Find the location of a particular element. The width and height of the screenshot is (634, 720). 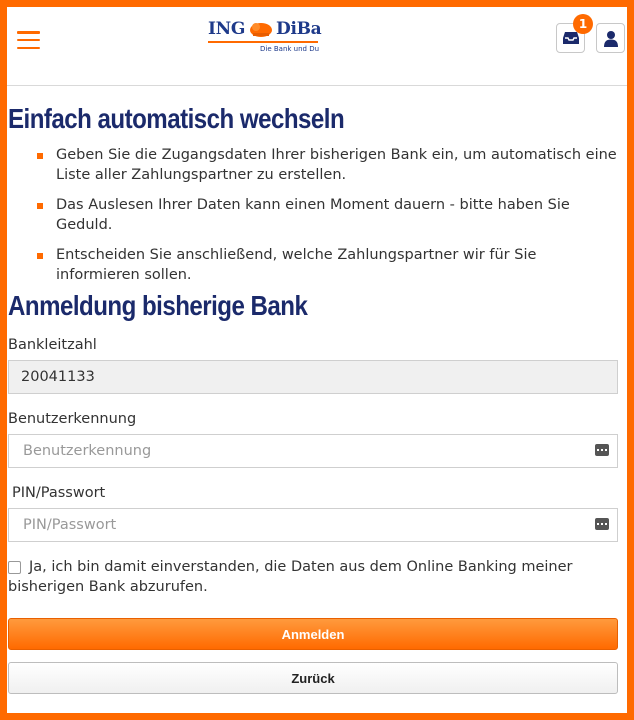

consent-checkbox is located at coordinates (14, 567).